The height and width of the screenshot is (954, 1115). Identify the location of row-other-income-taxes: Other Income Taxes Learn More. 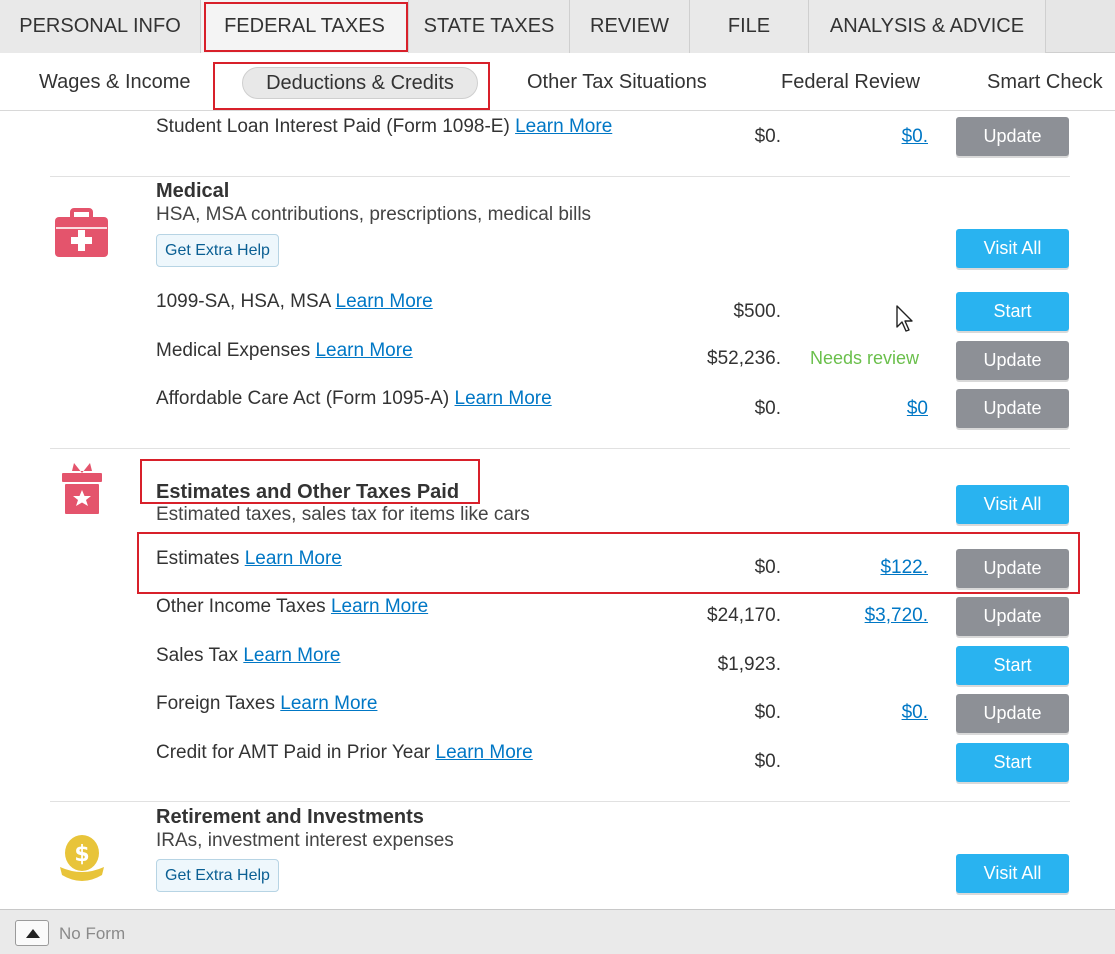
(292, 607).